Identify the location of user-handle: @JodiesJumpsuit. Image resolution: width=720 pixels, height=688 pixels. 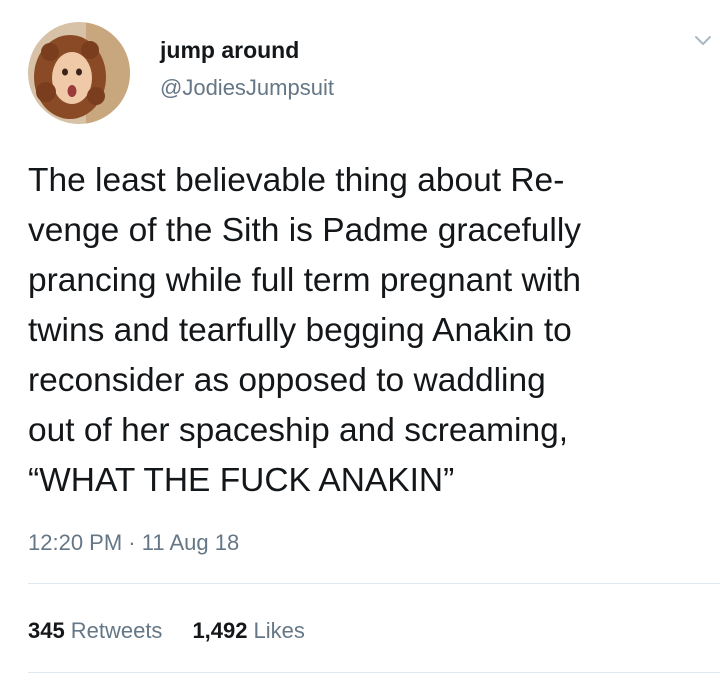
(247, 88).